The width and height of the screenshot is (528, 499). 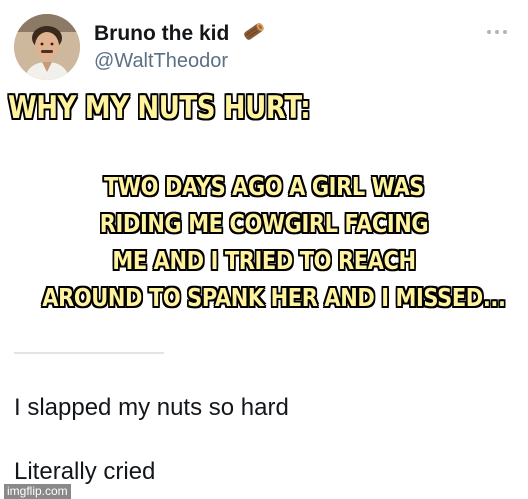 What do you see at coordinates (264, 186) in the screenshot?
I see `meme-story-line: TWO DAYS AGO A GIRL WAS` at bounding box center [264, 186].